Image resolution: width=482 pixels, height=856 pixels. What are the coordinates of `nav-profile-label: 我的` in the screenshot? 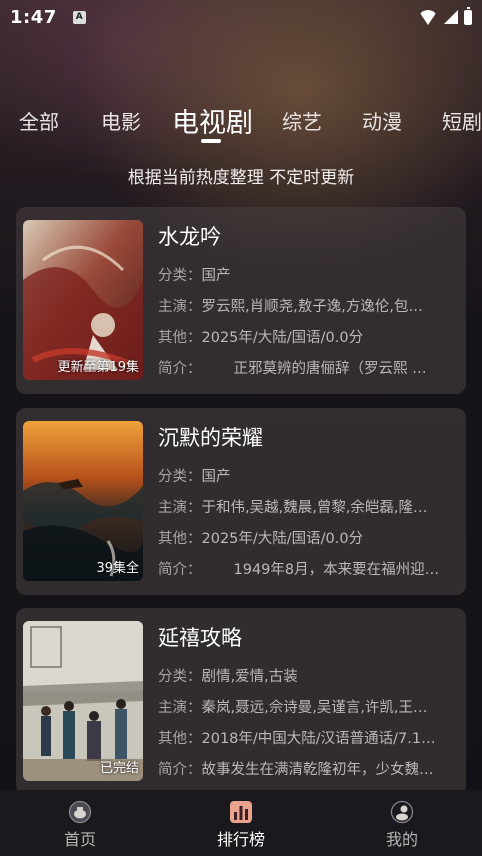 It's located at (401, 839).